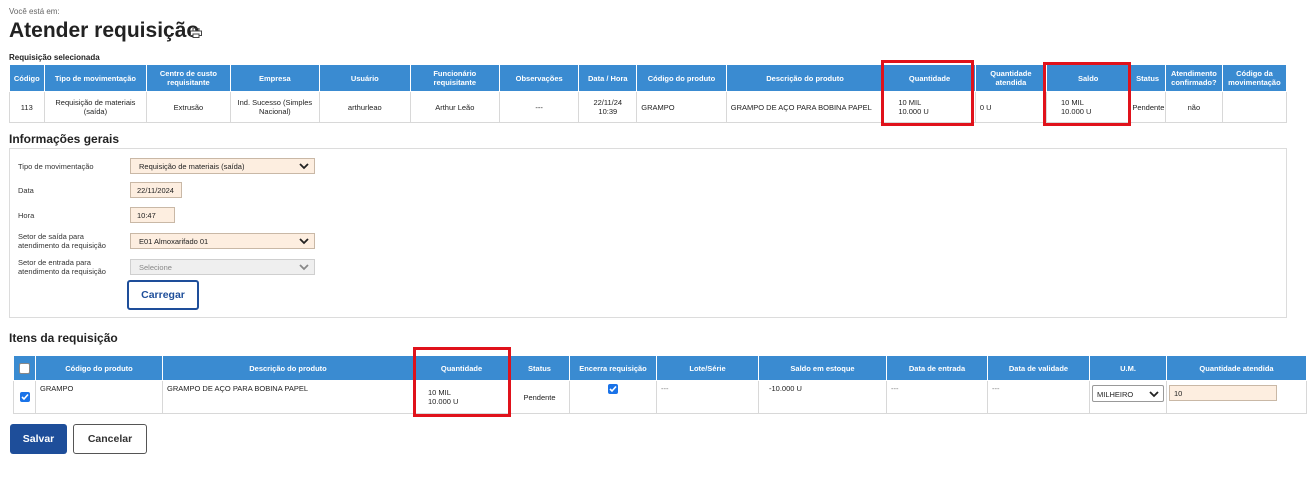 The width and height of the screenshot is (1307, 480). Describe the element at coordinates (1088, 78) in the screenshot. I see `col-header: Saldo` at that location.